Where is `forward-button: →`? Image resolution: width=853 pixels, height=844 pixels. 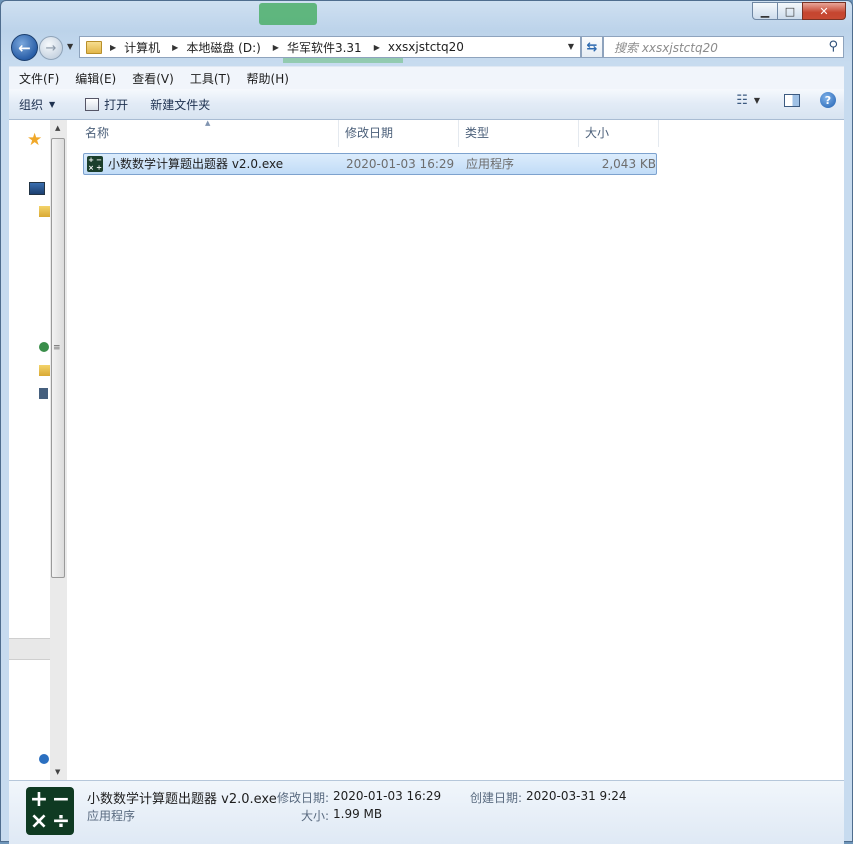
forward-button: → is located at coordinates (51, 48).